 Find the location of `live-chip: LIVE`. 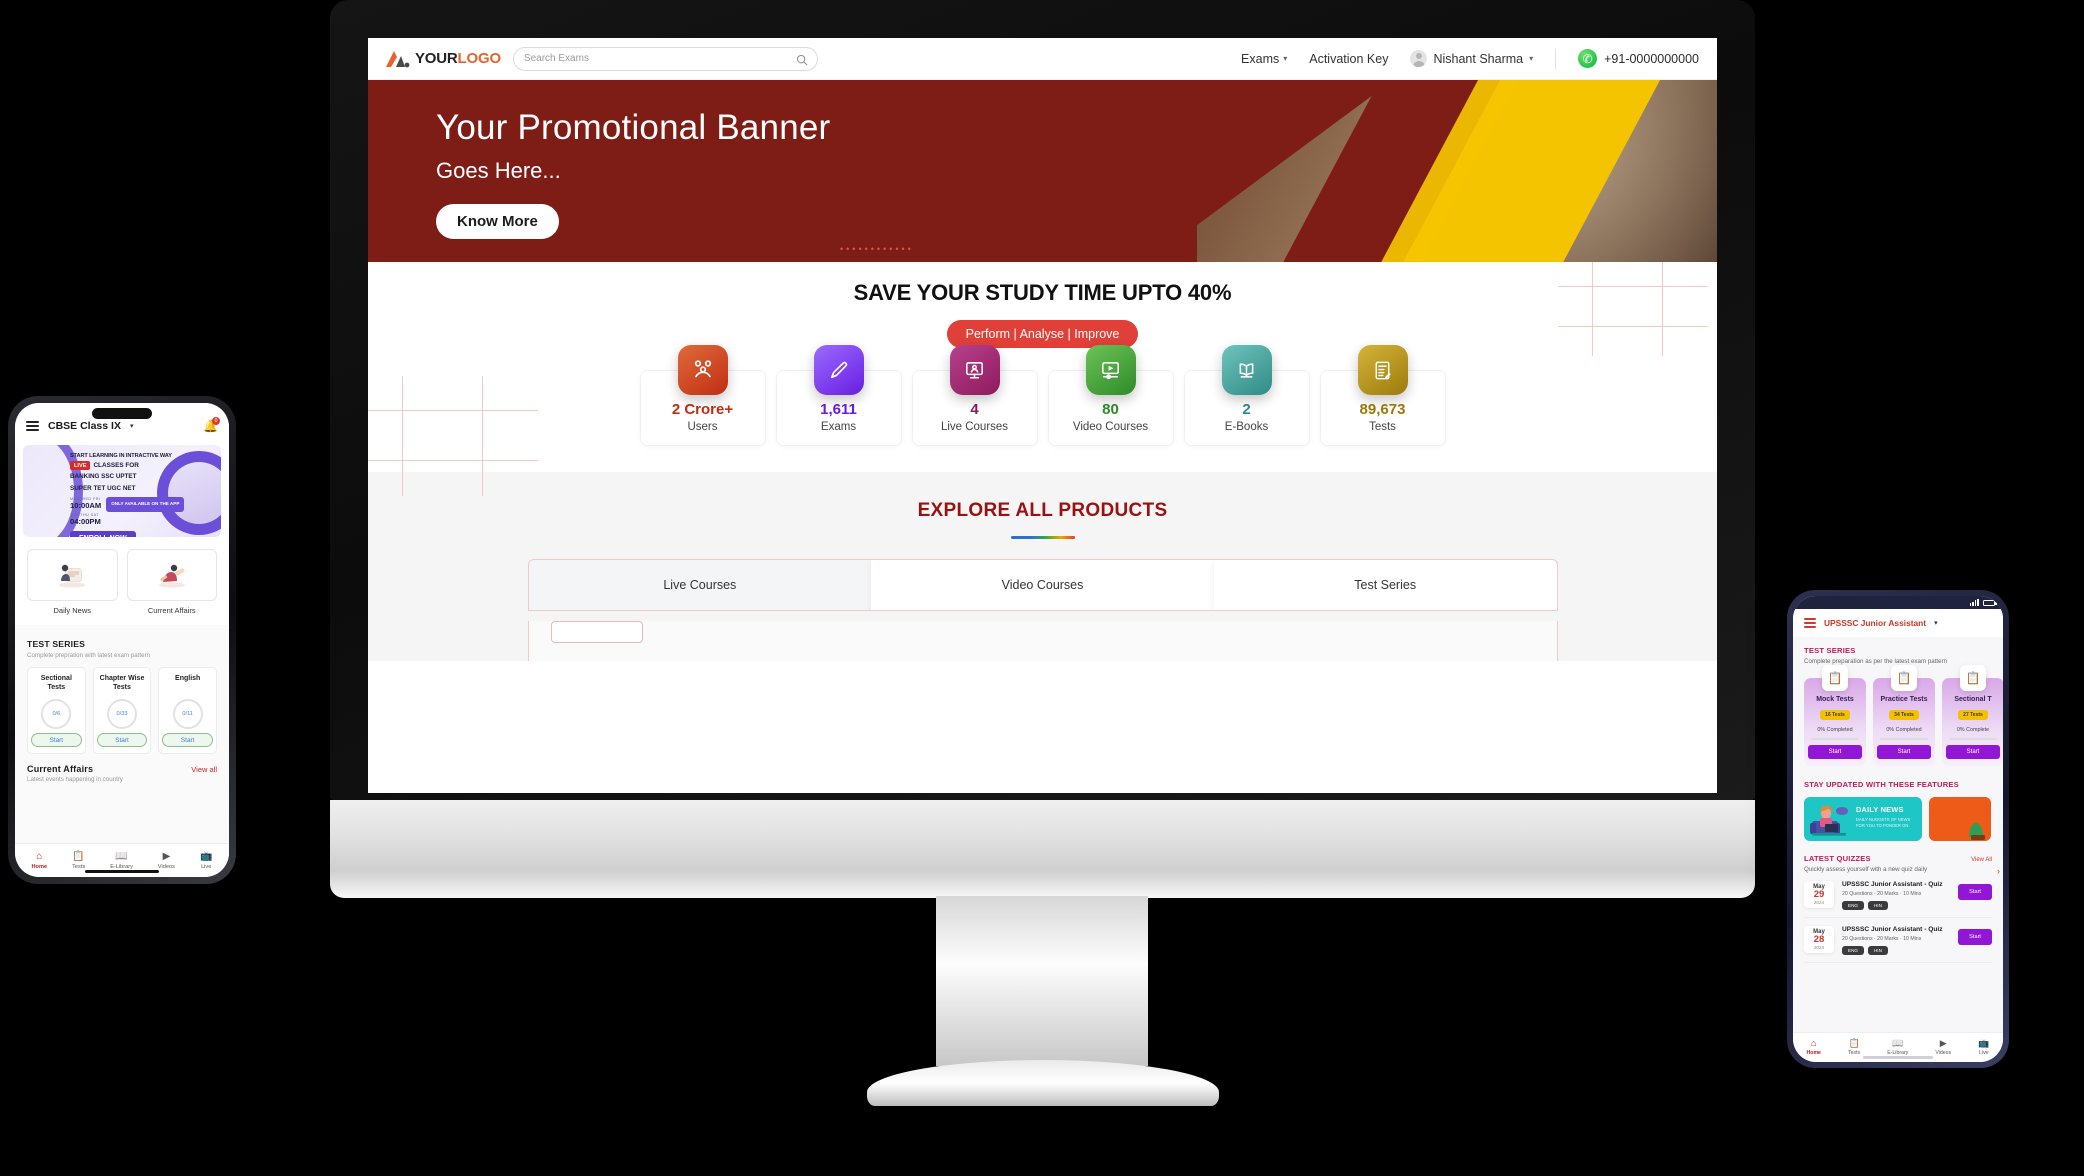

live-chip: LIVE is located at coordinates (80, 465).